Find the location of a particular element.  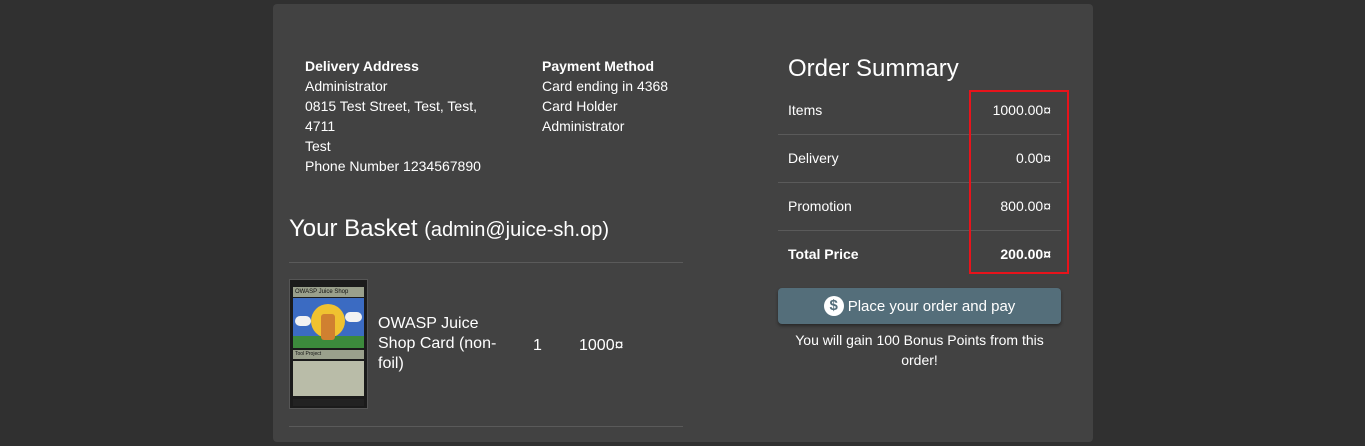

summary-delivery-label: Delivery is located at coordinates (813, 158).